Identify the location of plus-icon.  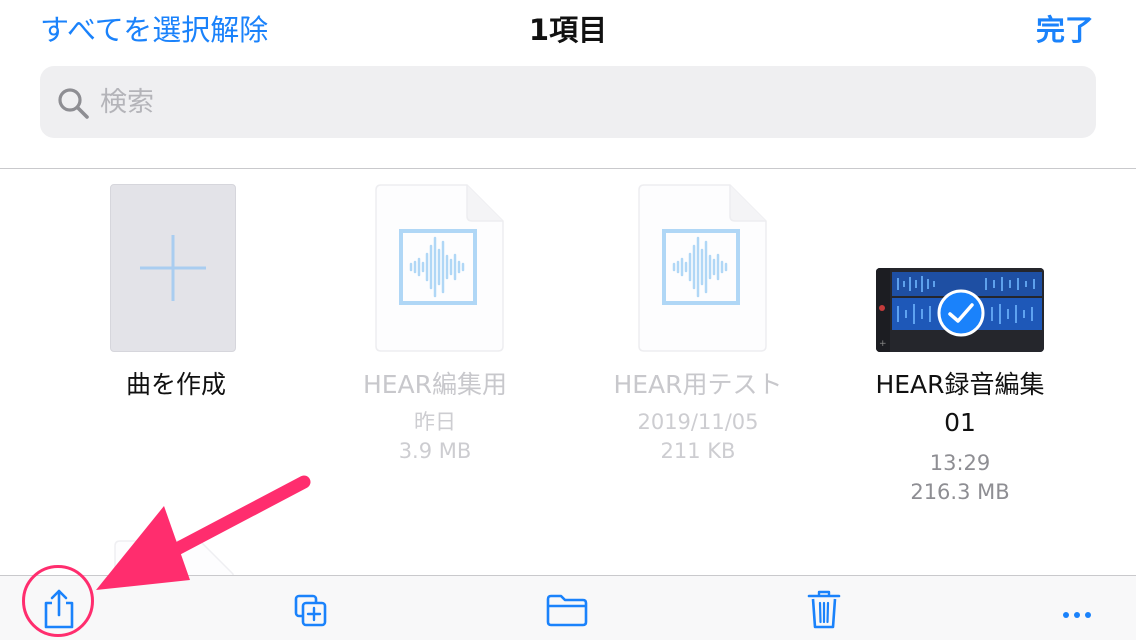
(173, 268).